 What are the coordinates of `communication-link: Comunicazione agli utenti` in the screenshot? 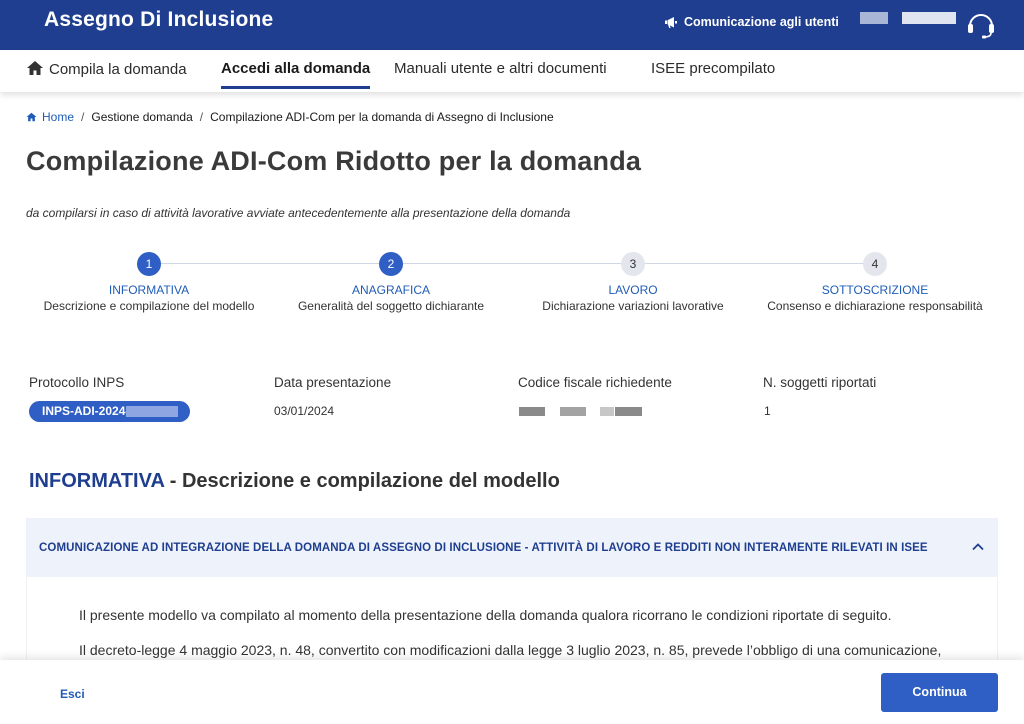 It's located at (751, 22).